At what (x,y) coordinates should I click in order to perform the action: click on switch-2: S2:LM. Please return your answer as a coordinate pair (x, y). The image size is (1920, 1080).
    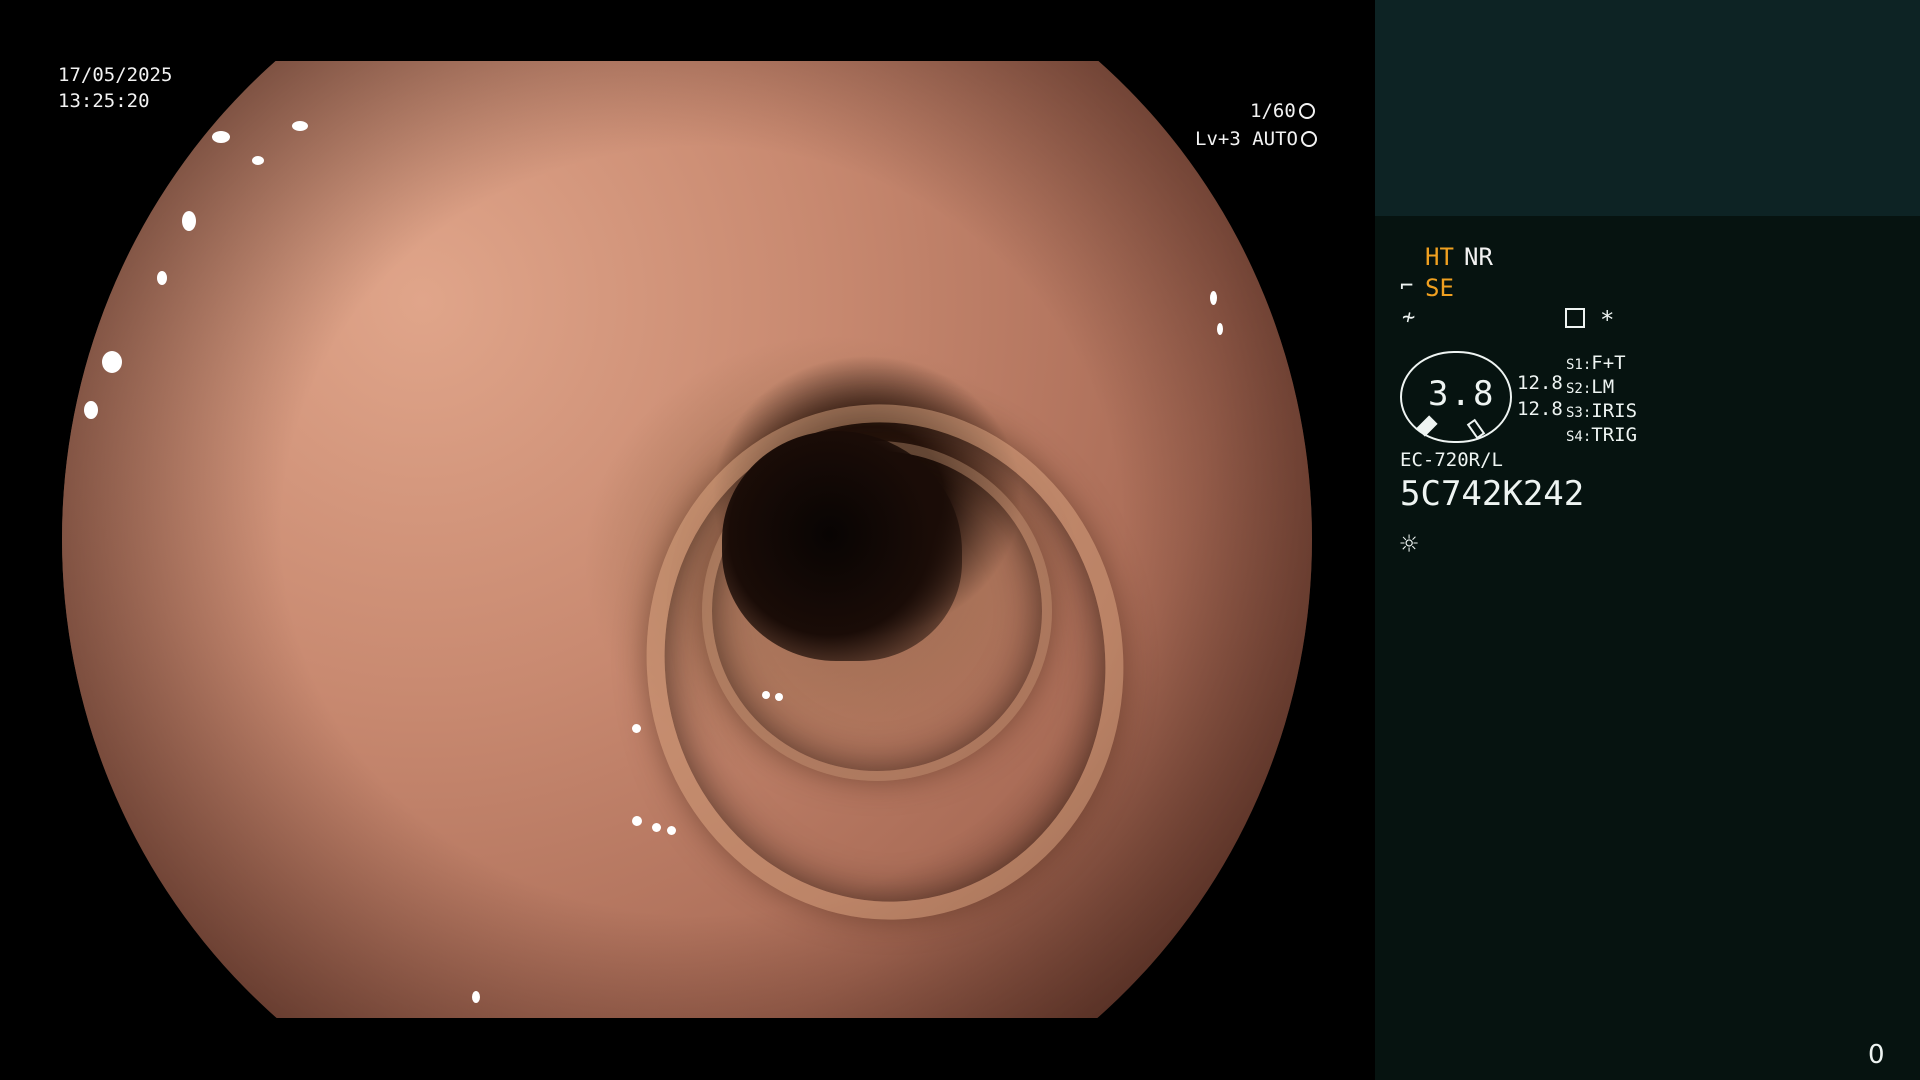
    Looking at the image, I should click on (1590, 387).